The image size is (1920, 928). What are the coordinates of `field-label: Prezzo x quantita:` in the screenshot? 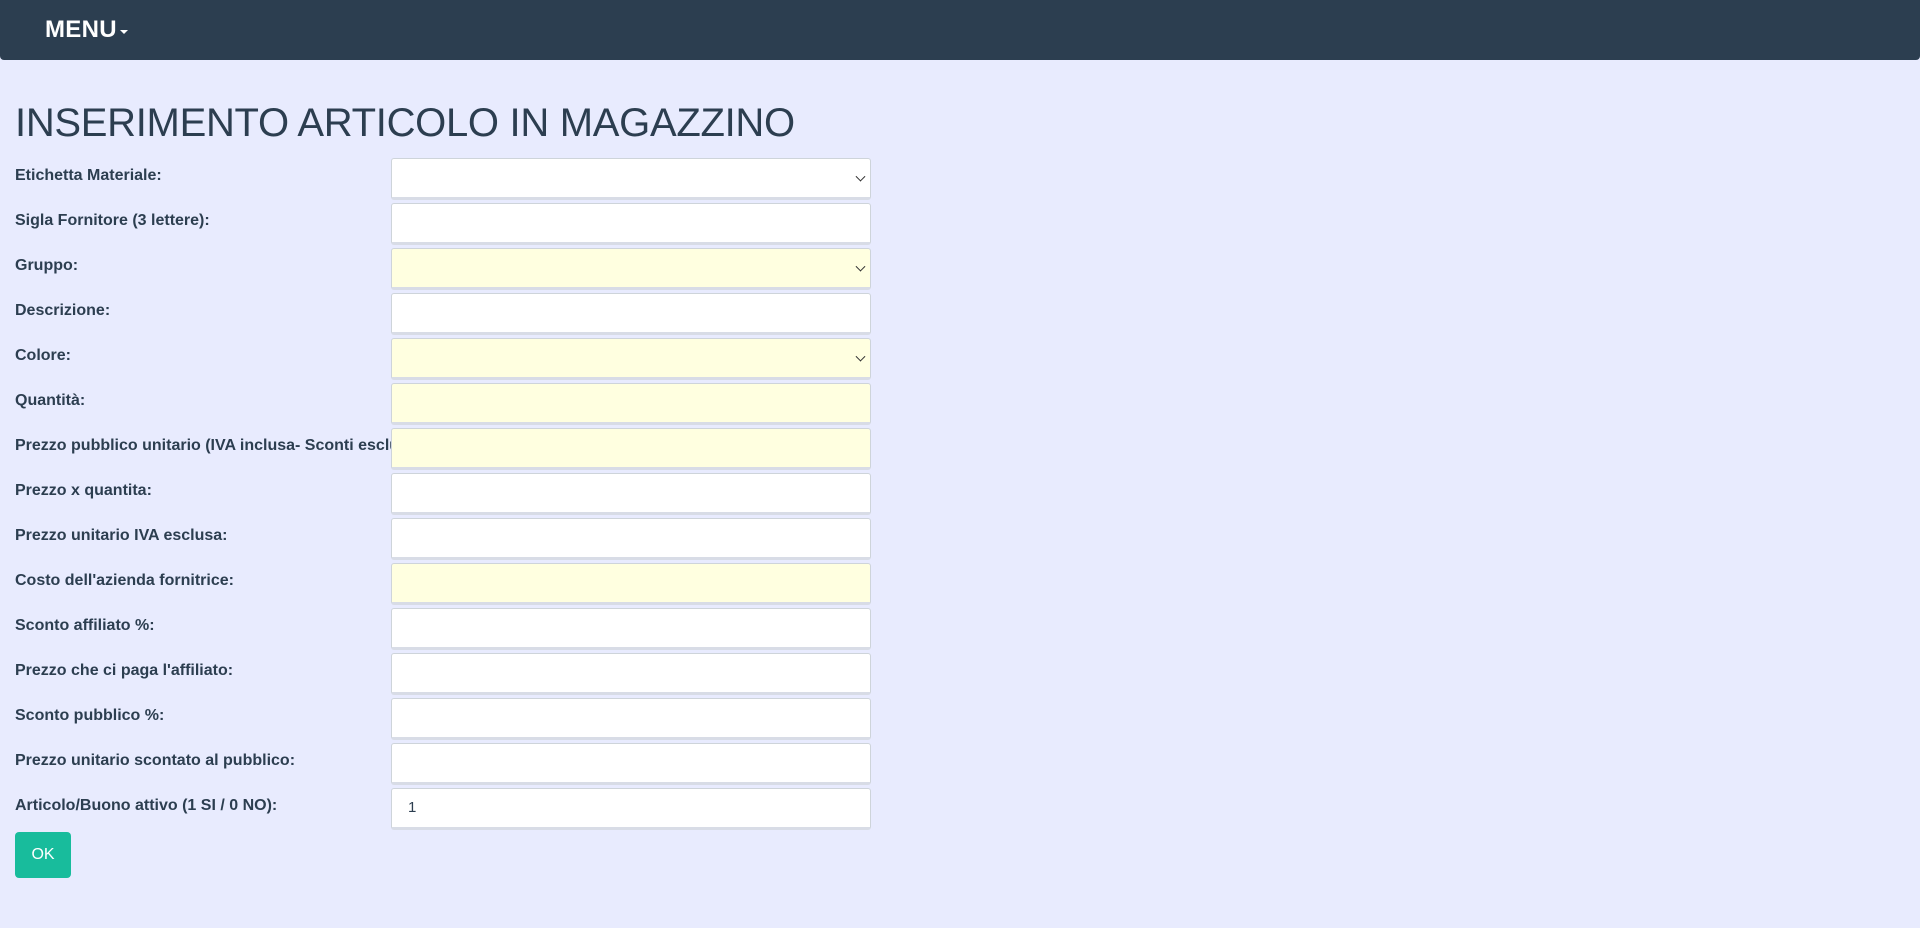 It's located at (83, 490).